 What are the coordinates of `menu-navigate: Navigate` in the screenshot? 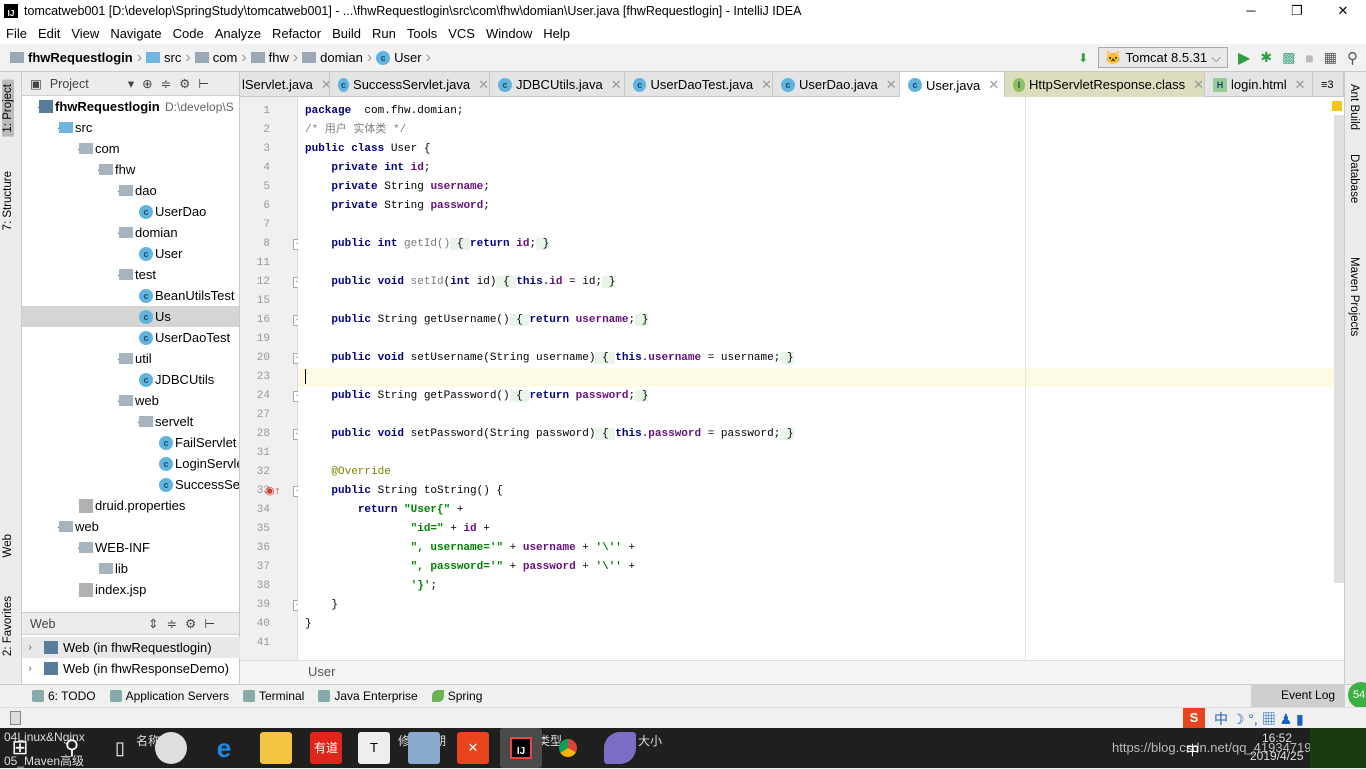 It's located at (135, 33).